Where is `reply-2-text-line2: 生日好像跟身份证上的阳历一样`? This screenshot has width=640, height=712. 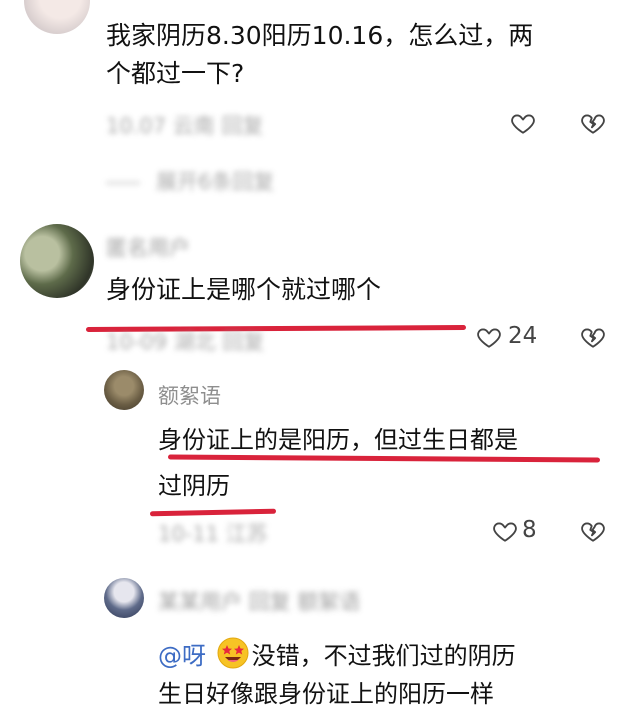 reply-2-text-line2: 生日好像跟身份证上的阳历一样 is located at coordinates (326, 694).